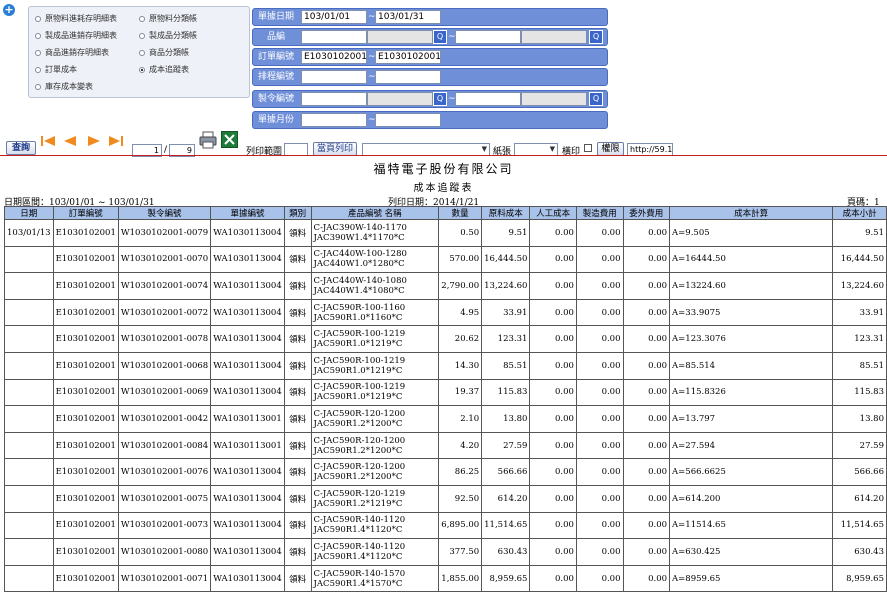 The width and height of the screenshot is (887, 596). Describe the element at coordinates (275, 17) in the screenshot. I see `date-label: 單據日期` at that location.